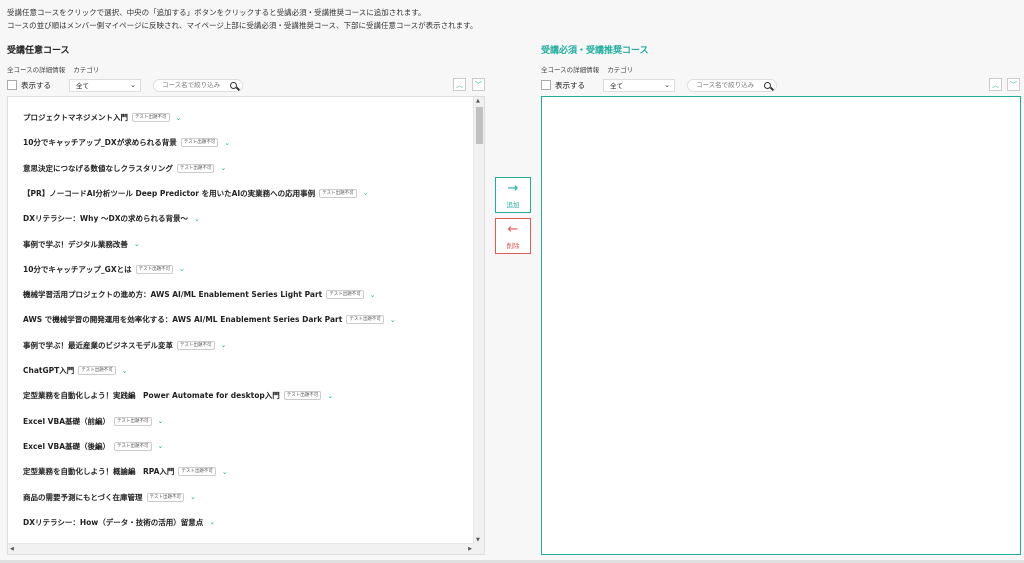 The width and height of the screenshot is (1024, 563). What do you see at coordinates (36, 85) in the screenshot?
I see `left-show-label: 表示する` at bounding box center [36, 85].